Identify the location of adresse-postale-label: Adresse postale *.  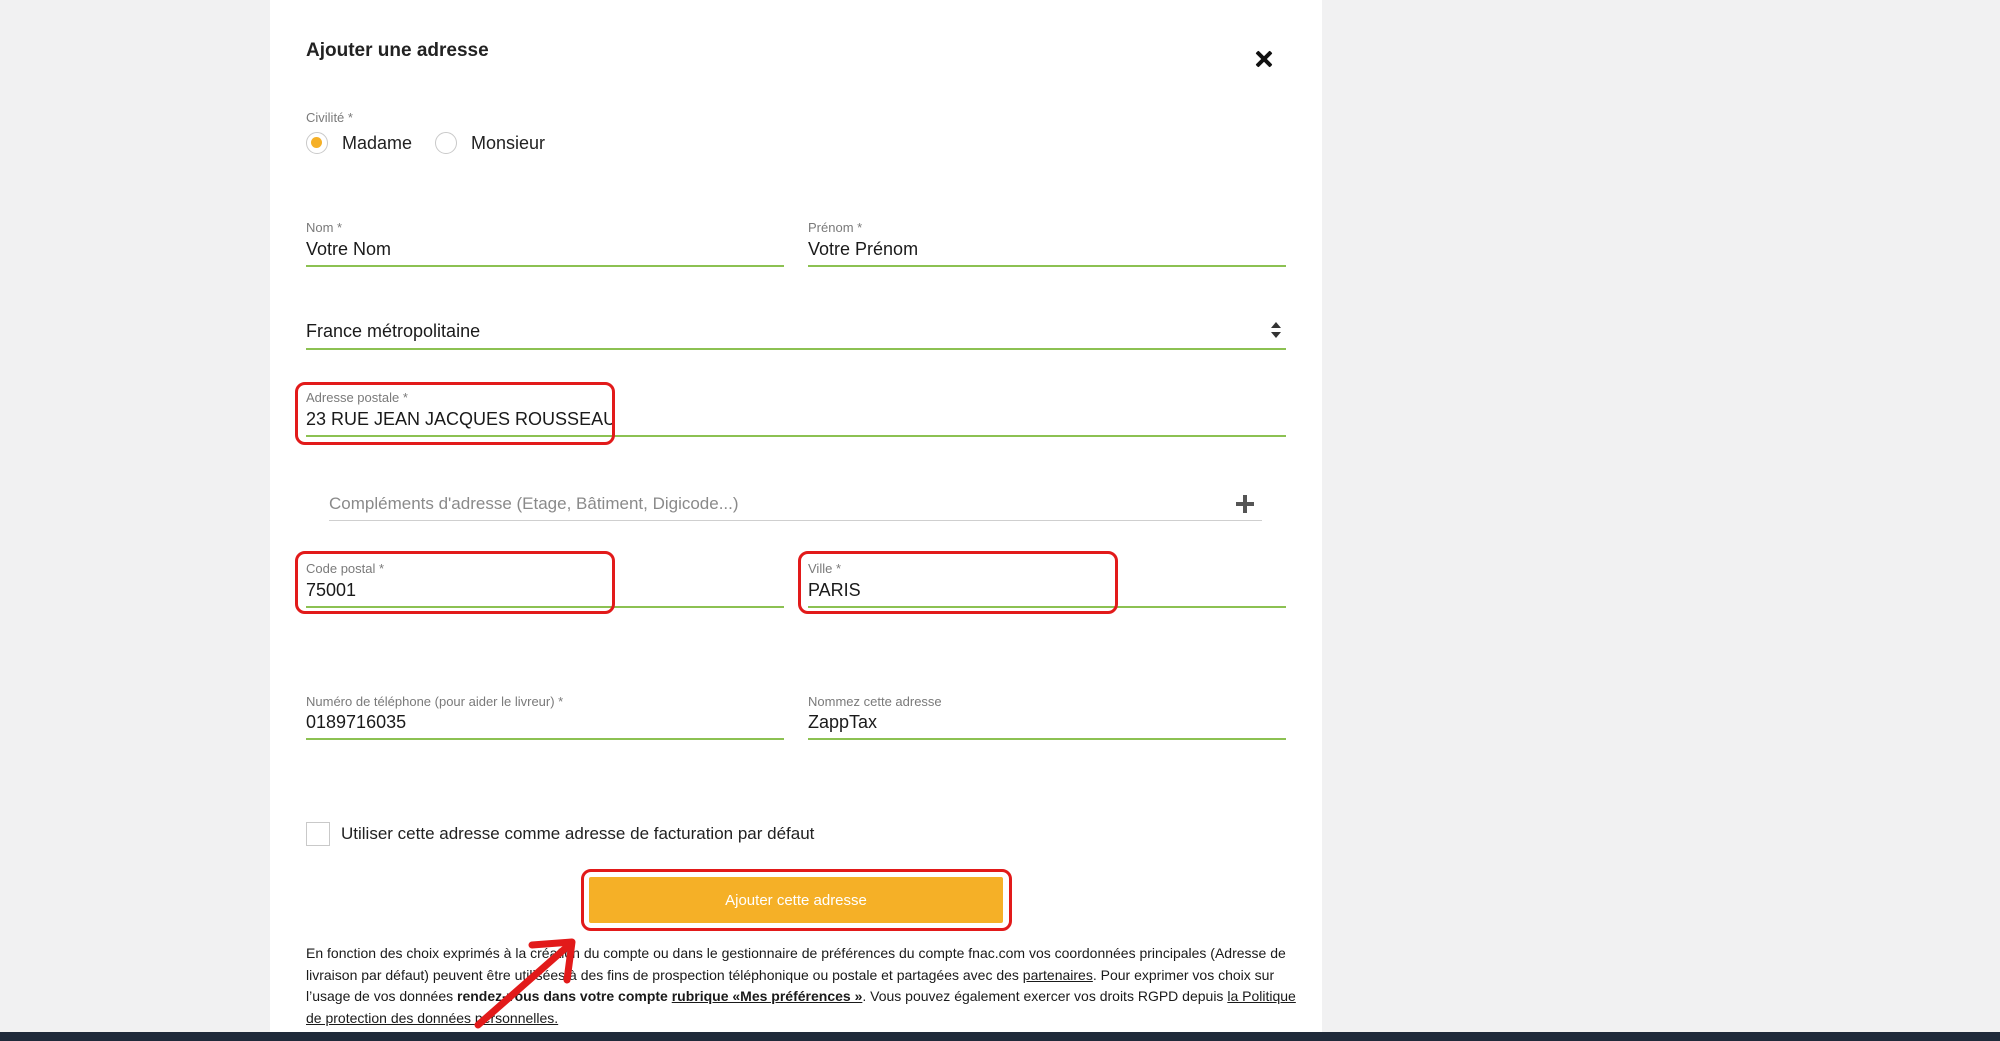
(357, 397).